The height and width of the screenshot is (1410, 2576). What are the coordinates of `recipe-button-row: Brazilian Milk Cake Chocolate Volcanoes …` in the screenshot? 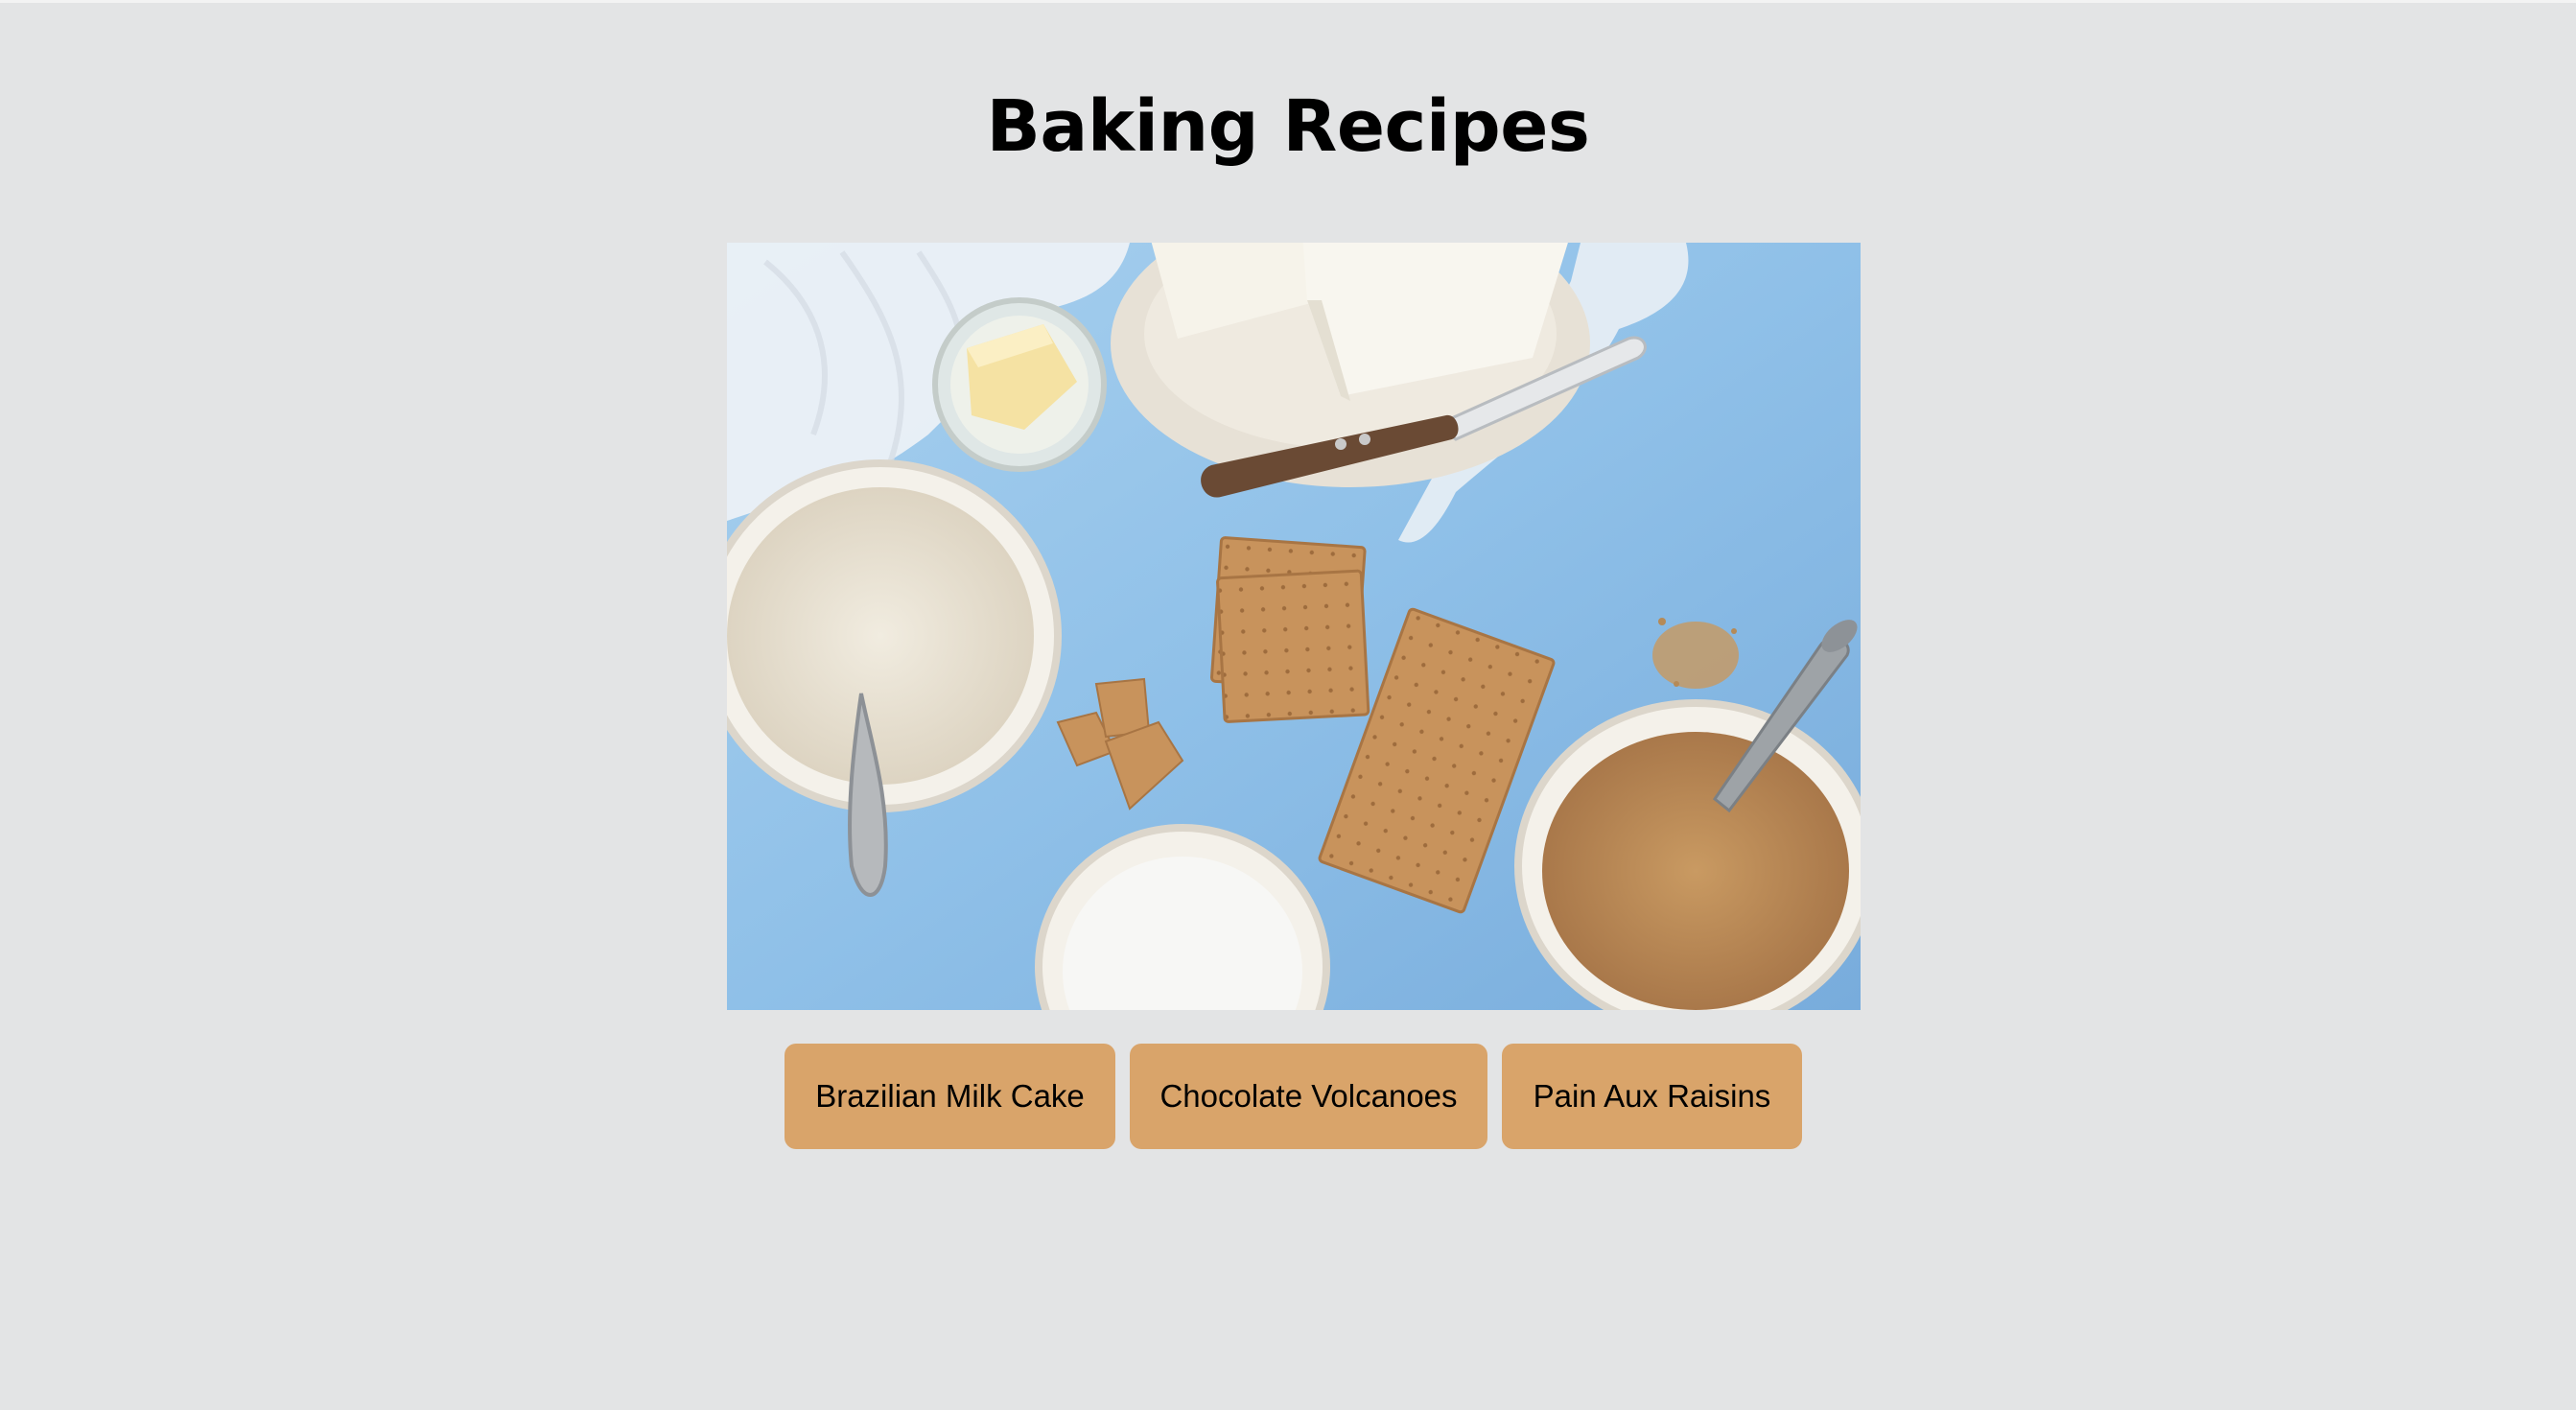 It's located at (1288, 1096).